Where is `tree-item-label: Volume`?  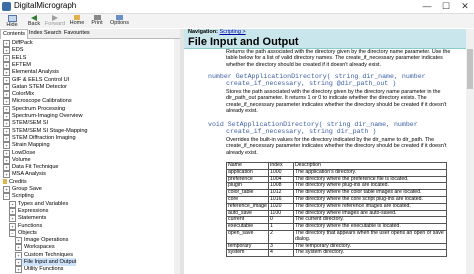
tree-item-label: Volume is located at coordinates (21, 159).